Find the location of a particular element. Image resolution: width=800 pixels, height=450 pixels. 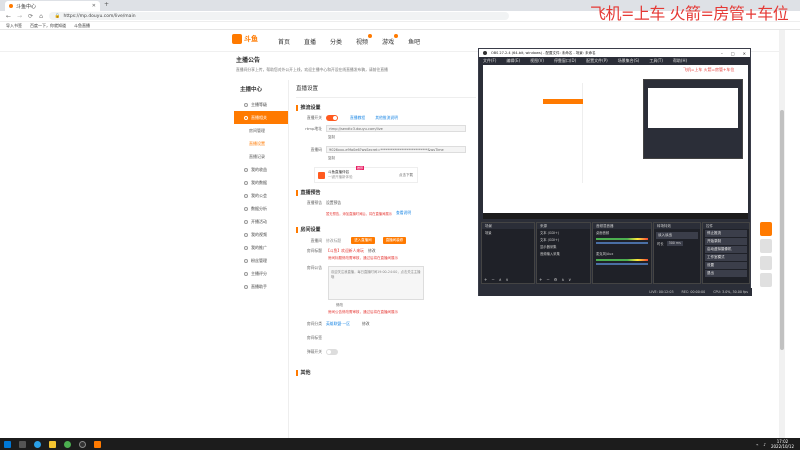

obs-preview: 飞机=上车 火箭=房管+车位 is located at coordinates (615, 142).